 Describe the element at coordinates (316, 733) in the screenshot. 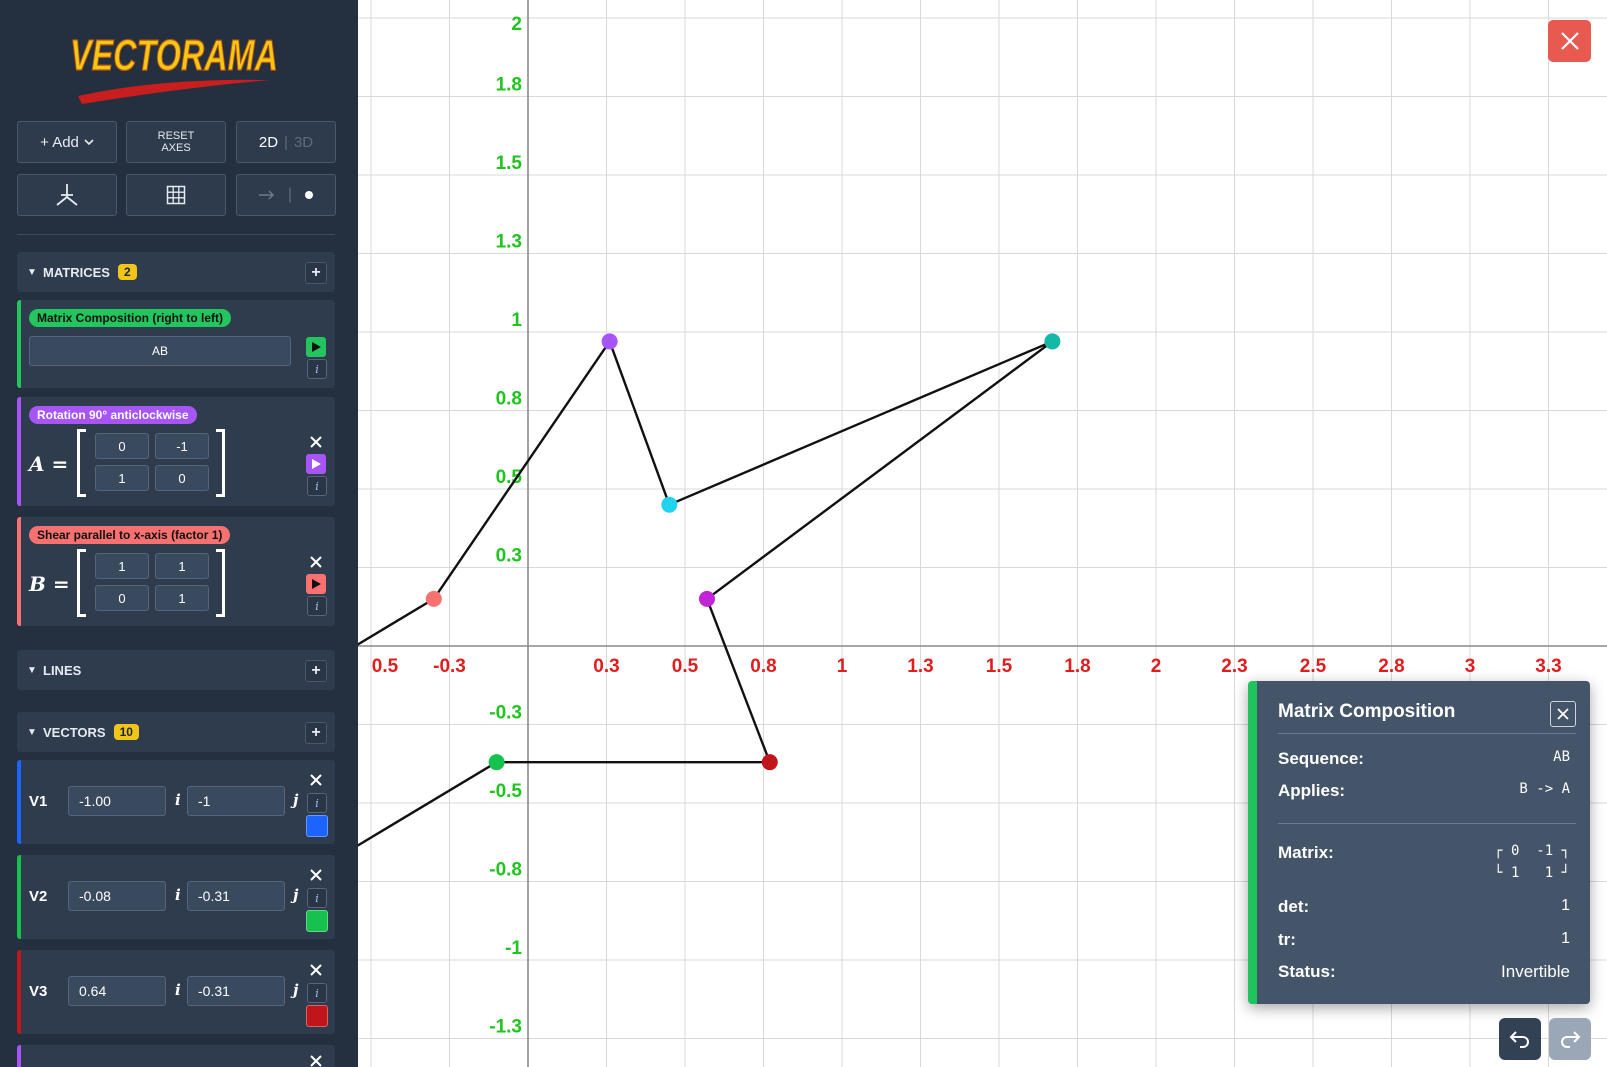

I see `add-vector-button: +` at that location.